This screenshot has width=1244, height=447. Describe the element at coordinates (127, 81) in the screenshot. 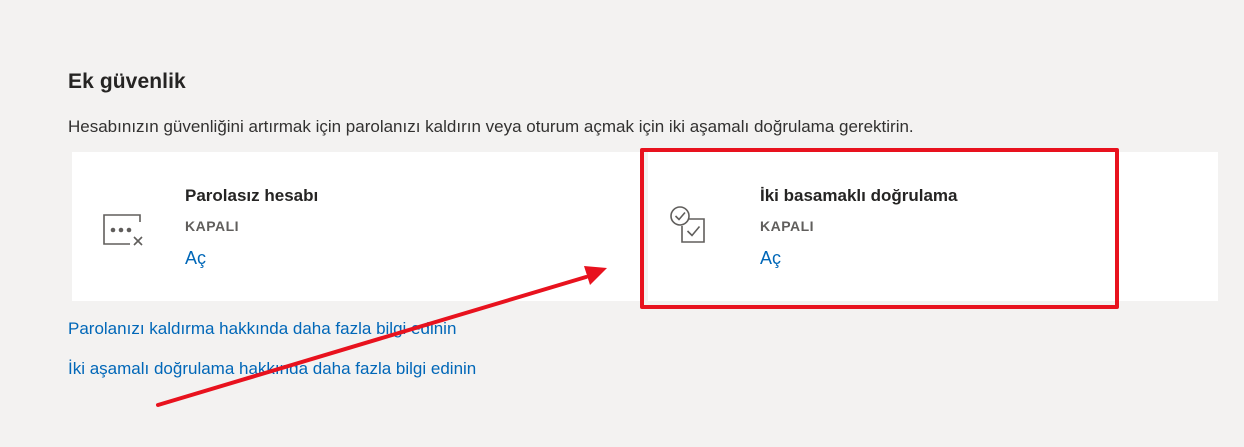

I see `section-title: Ek güvenlik` at that location.